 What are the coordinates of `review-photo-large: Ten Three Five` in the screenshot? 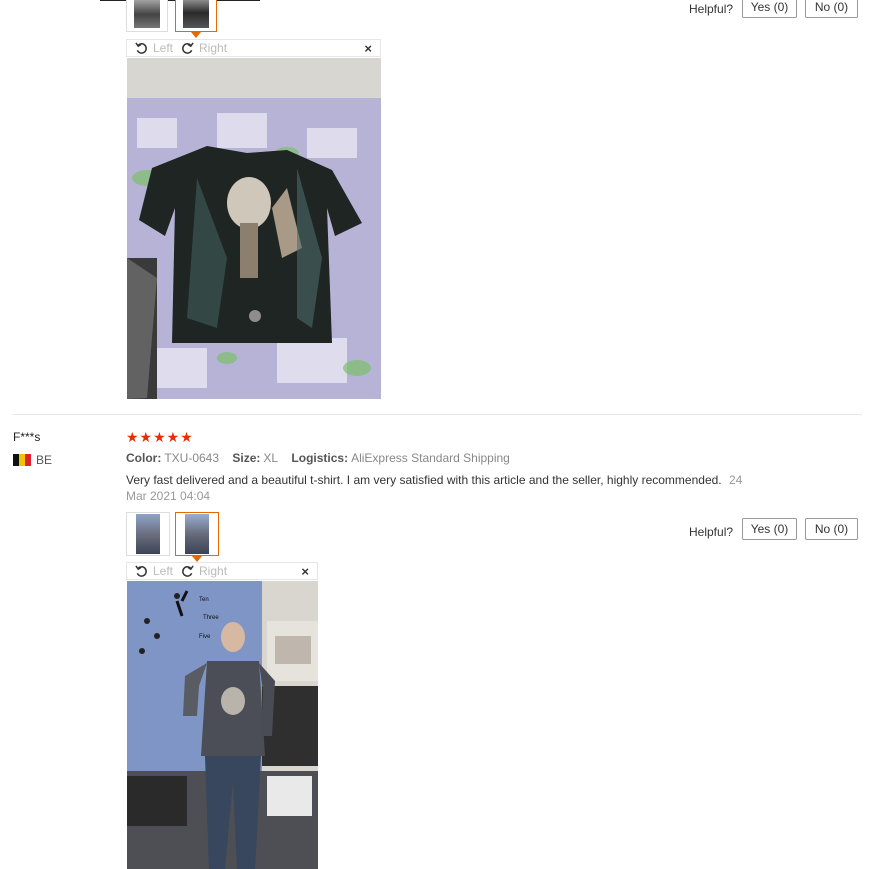 It's located at (222, 725).